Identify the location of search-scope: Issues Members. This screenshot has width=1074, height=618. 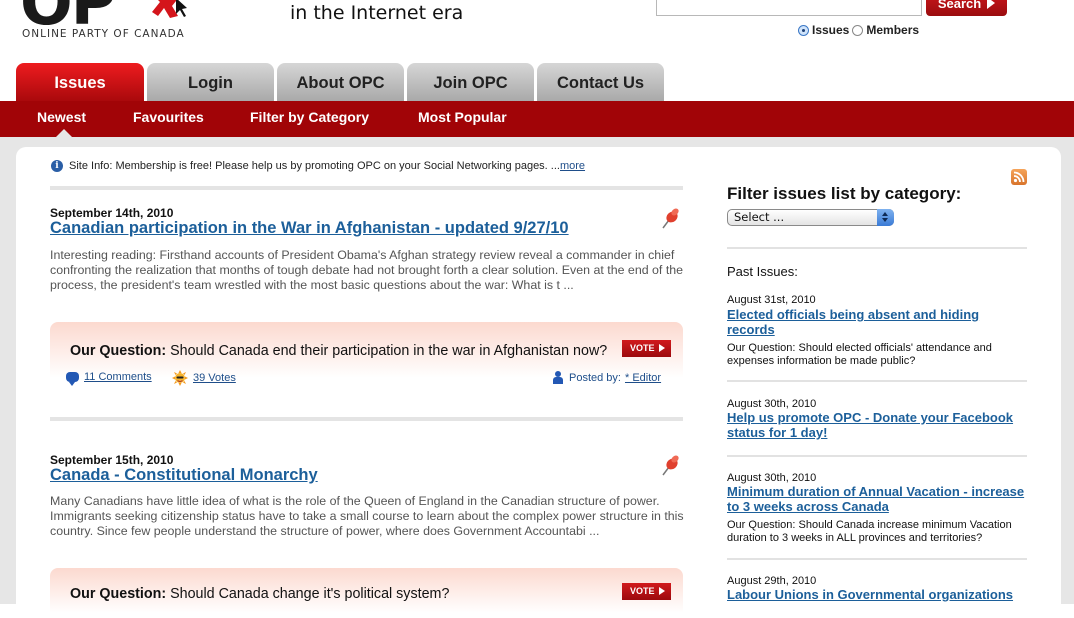
(858, 30).